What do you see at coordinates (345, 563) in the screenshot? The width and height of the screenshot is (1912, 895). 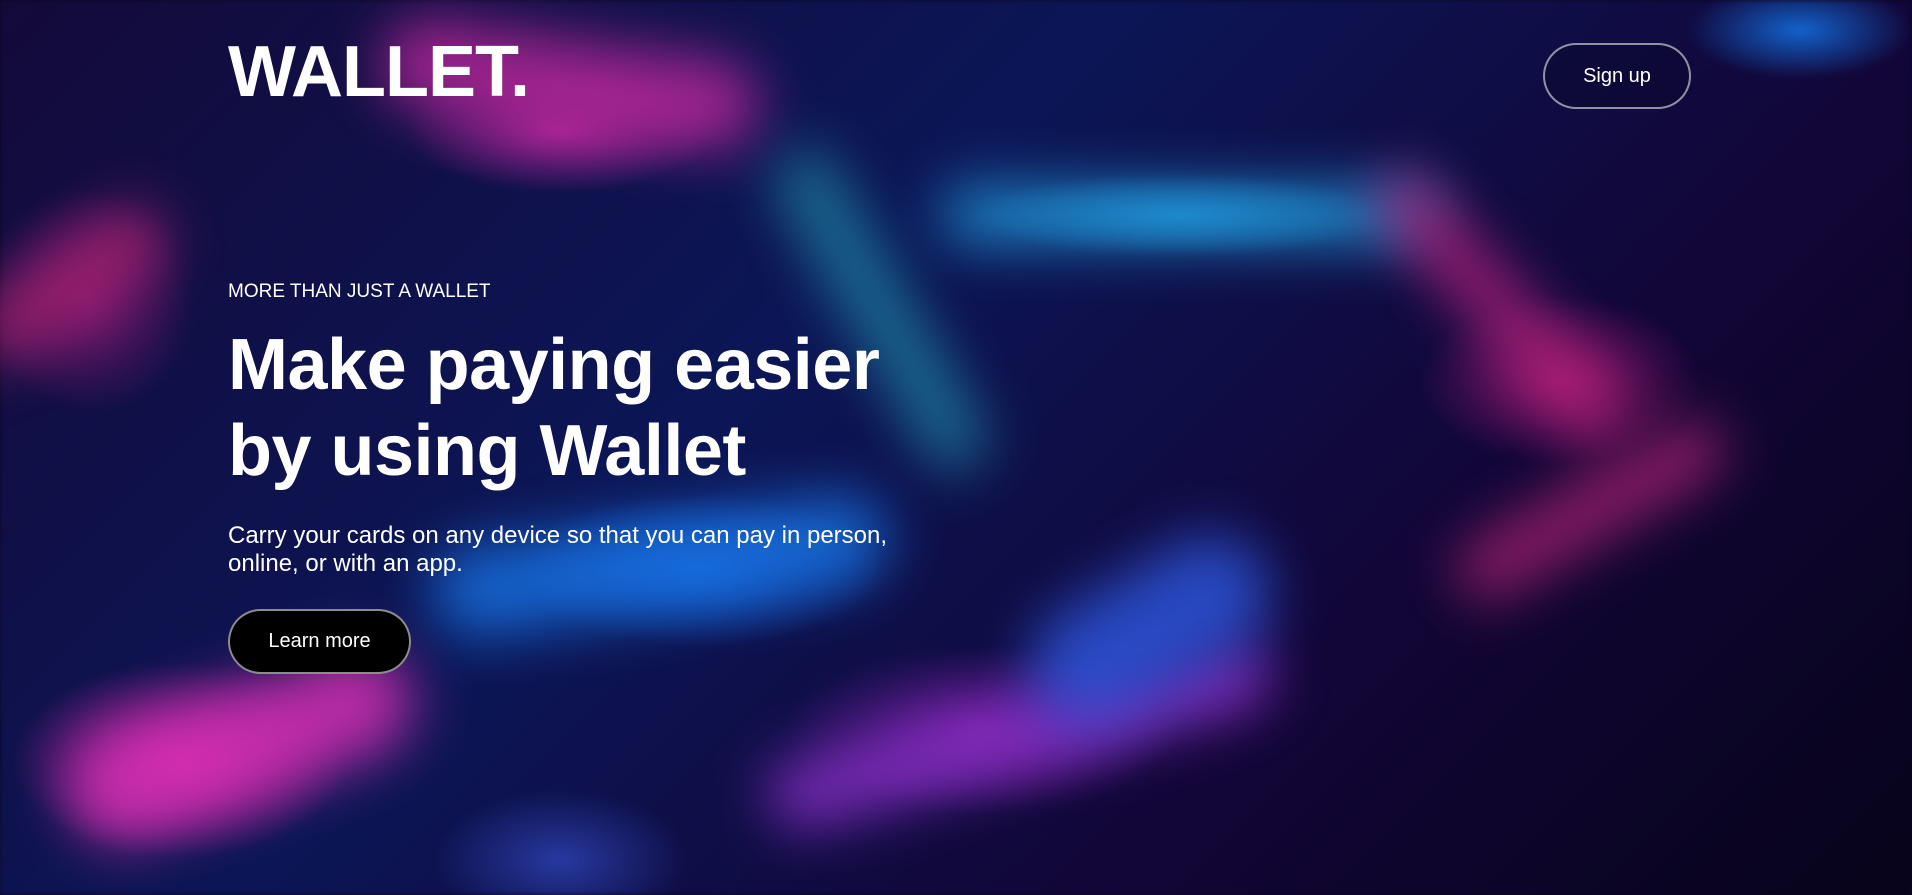 I see `hero-description-line-2: online, or with an app.` at bounding box center [345, 563].